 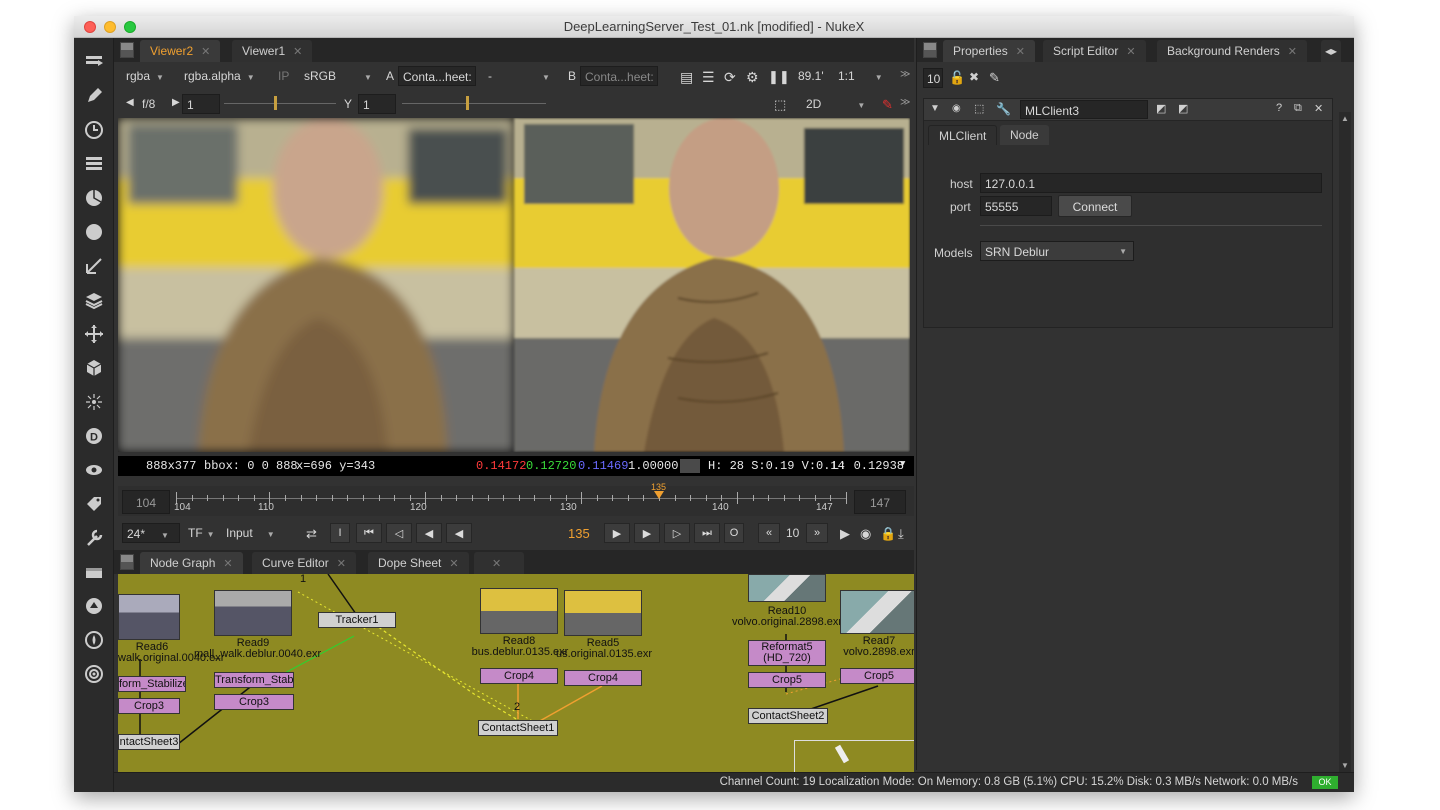 I want to click on clear-panels-icon: ✖, so click(x=974, y=77).